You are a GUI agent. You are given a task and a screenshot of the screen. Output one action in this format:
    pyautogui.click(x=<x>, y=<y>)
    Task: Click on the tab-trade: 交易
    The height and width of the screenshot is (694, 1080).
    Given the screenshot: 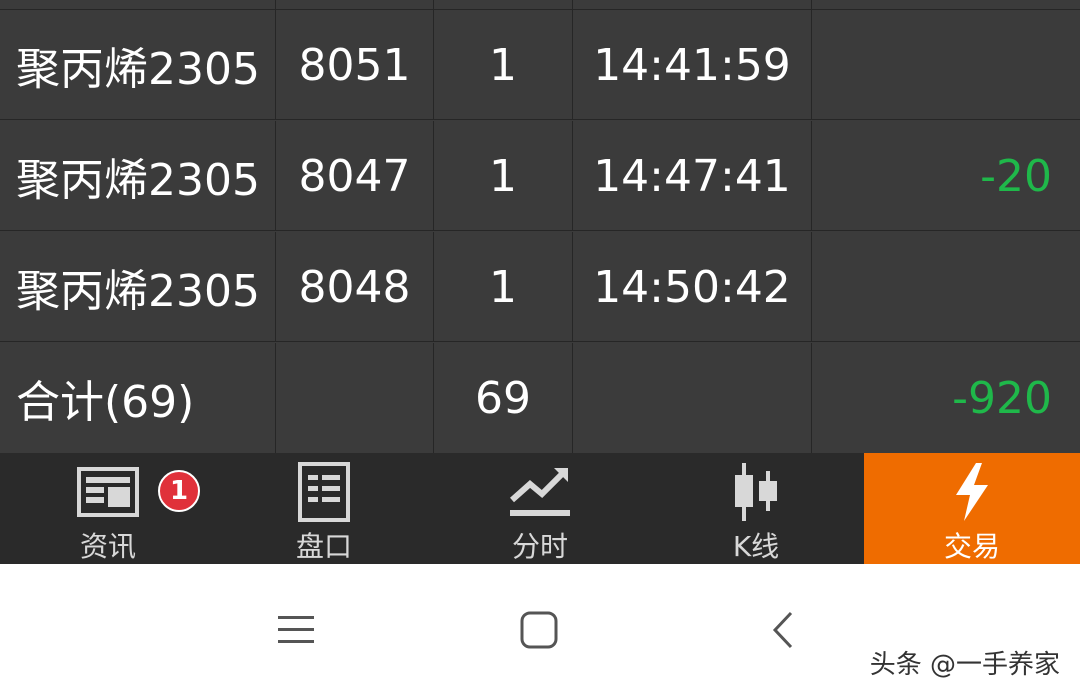 What is the action you would take?
    pyautogui.click(x=972, y=508)
    